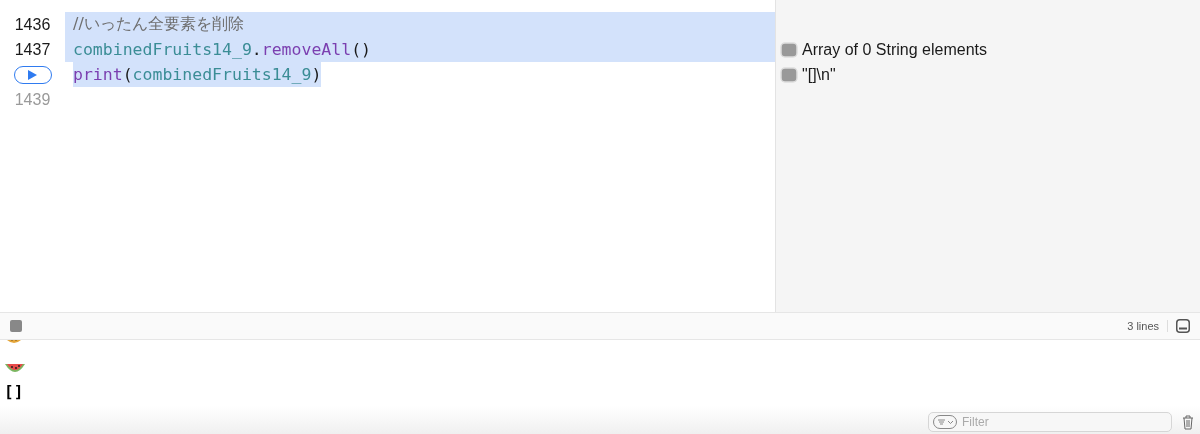 The height and width of the screenshot is (434, 1200). I want to click on line-number: 1437, so click(32, 49).